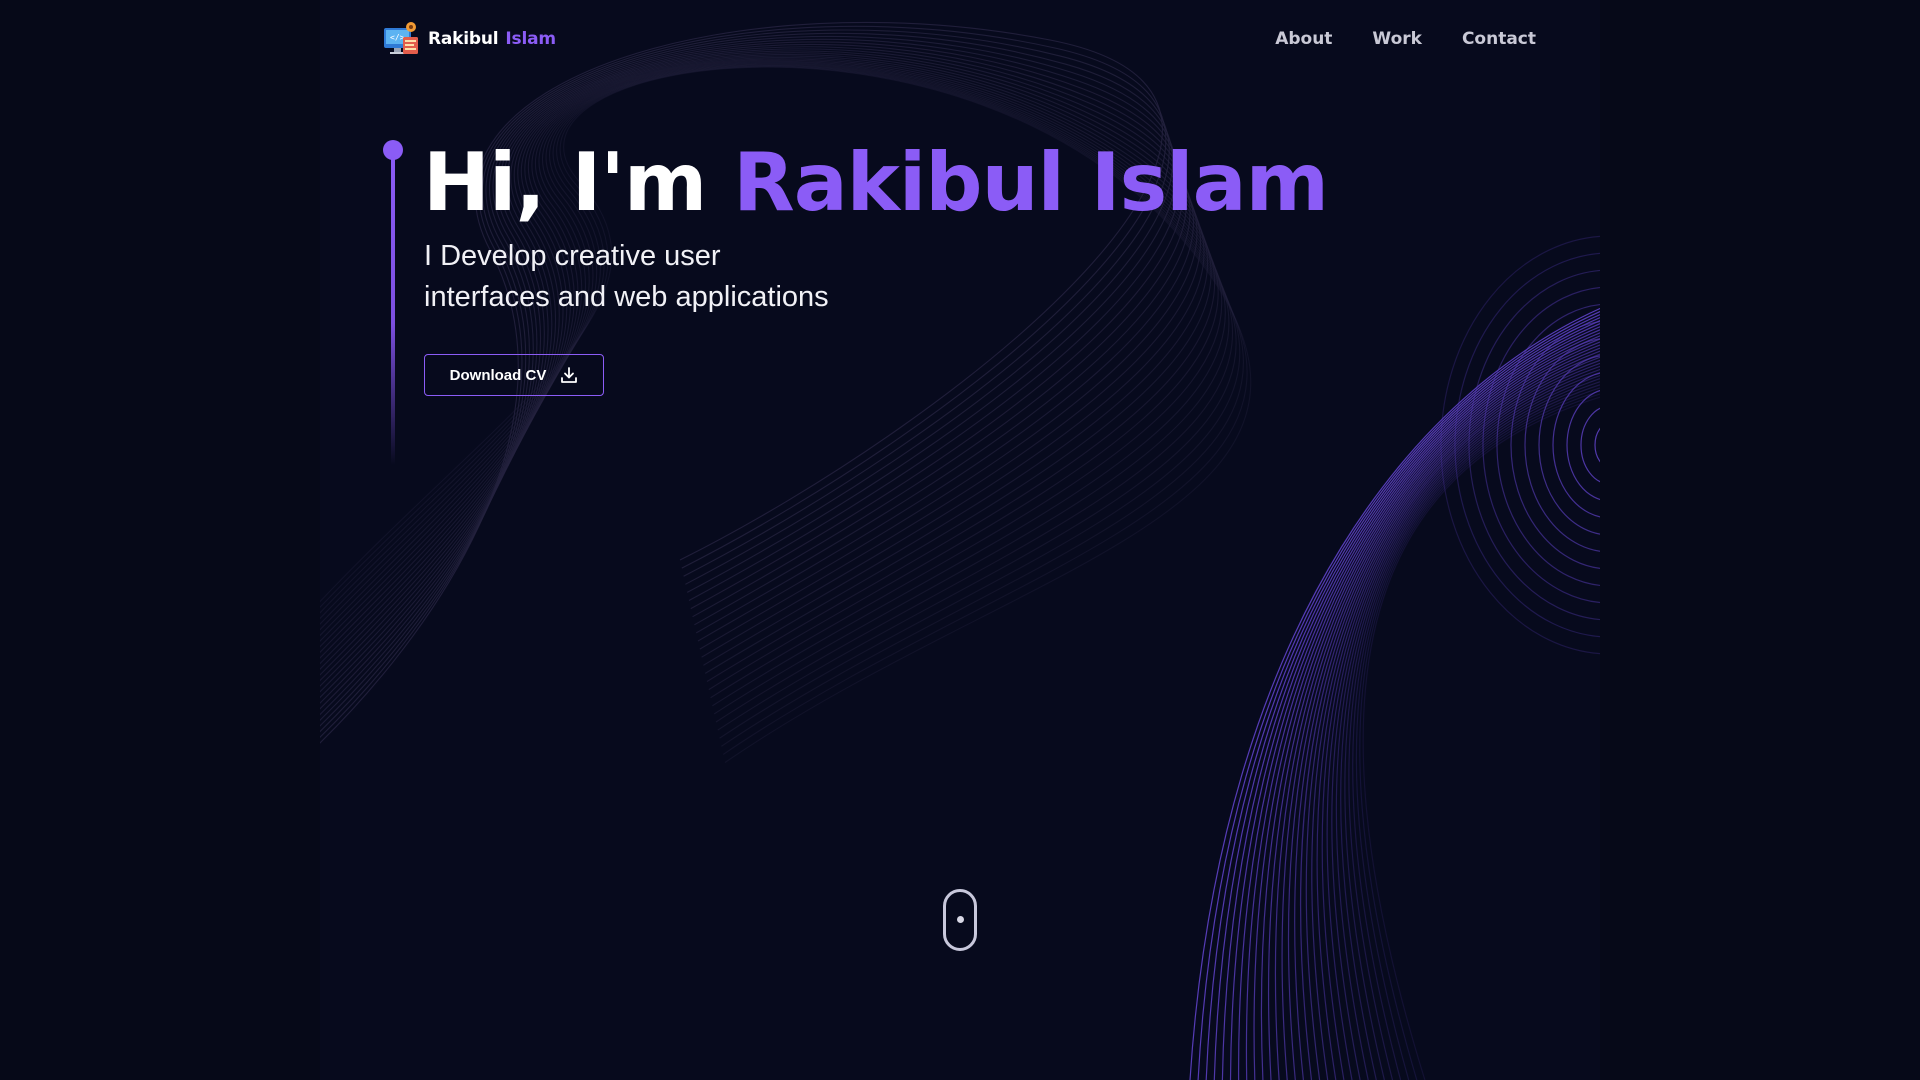  I want to click on brand-logo-link: </> Rakibul Islam, so click(469, 39).